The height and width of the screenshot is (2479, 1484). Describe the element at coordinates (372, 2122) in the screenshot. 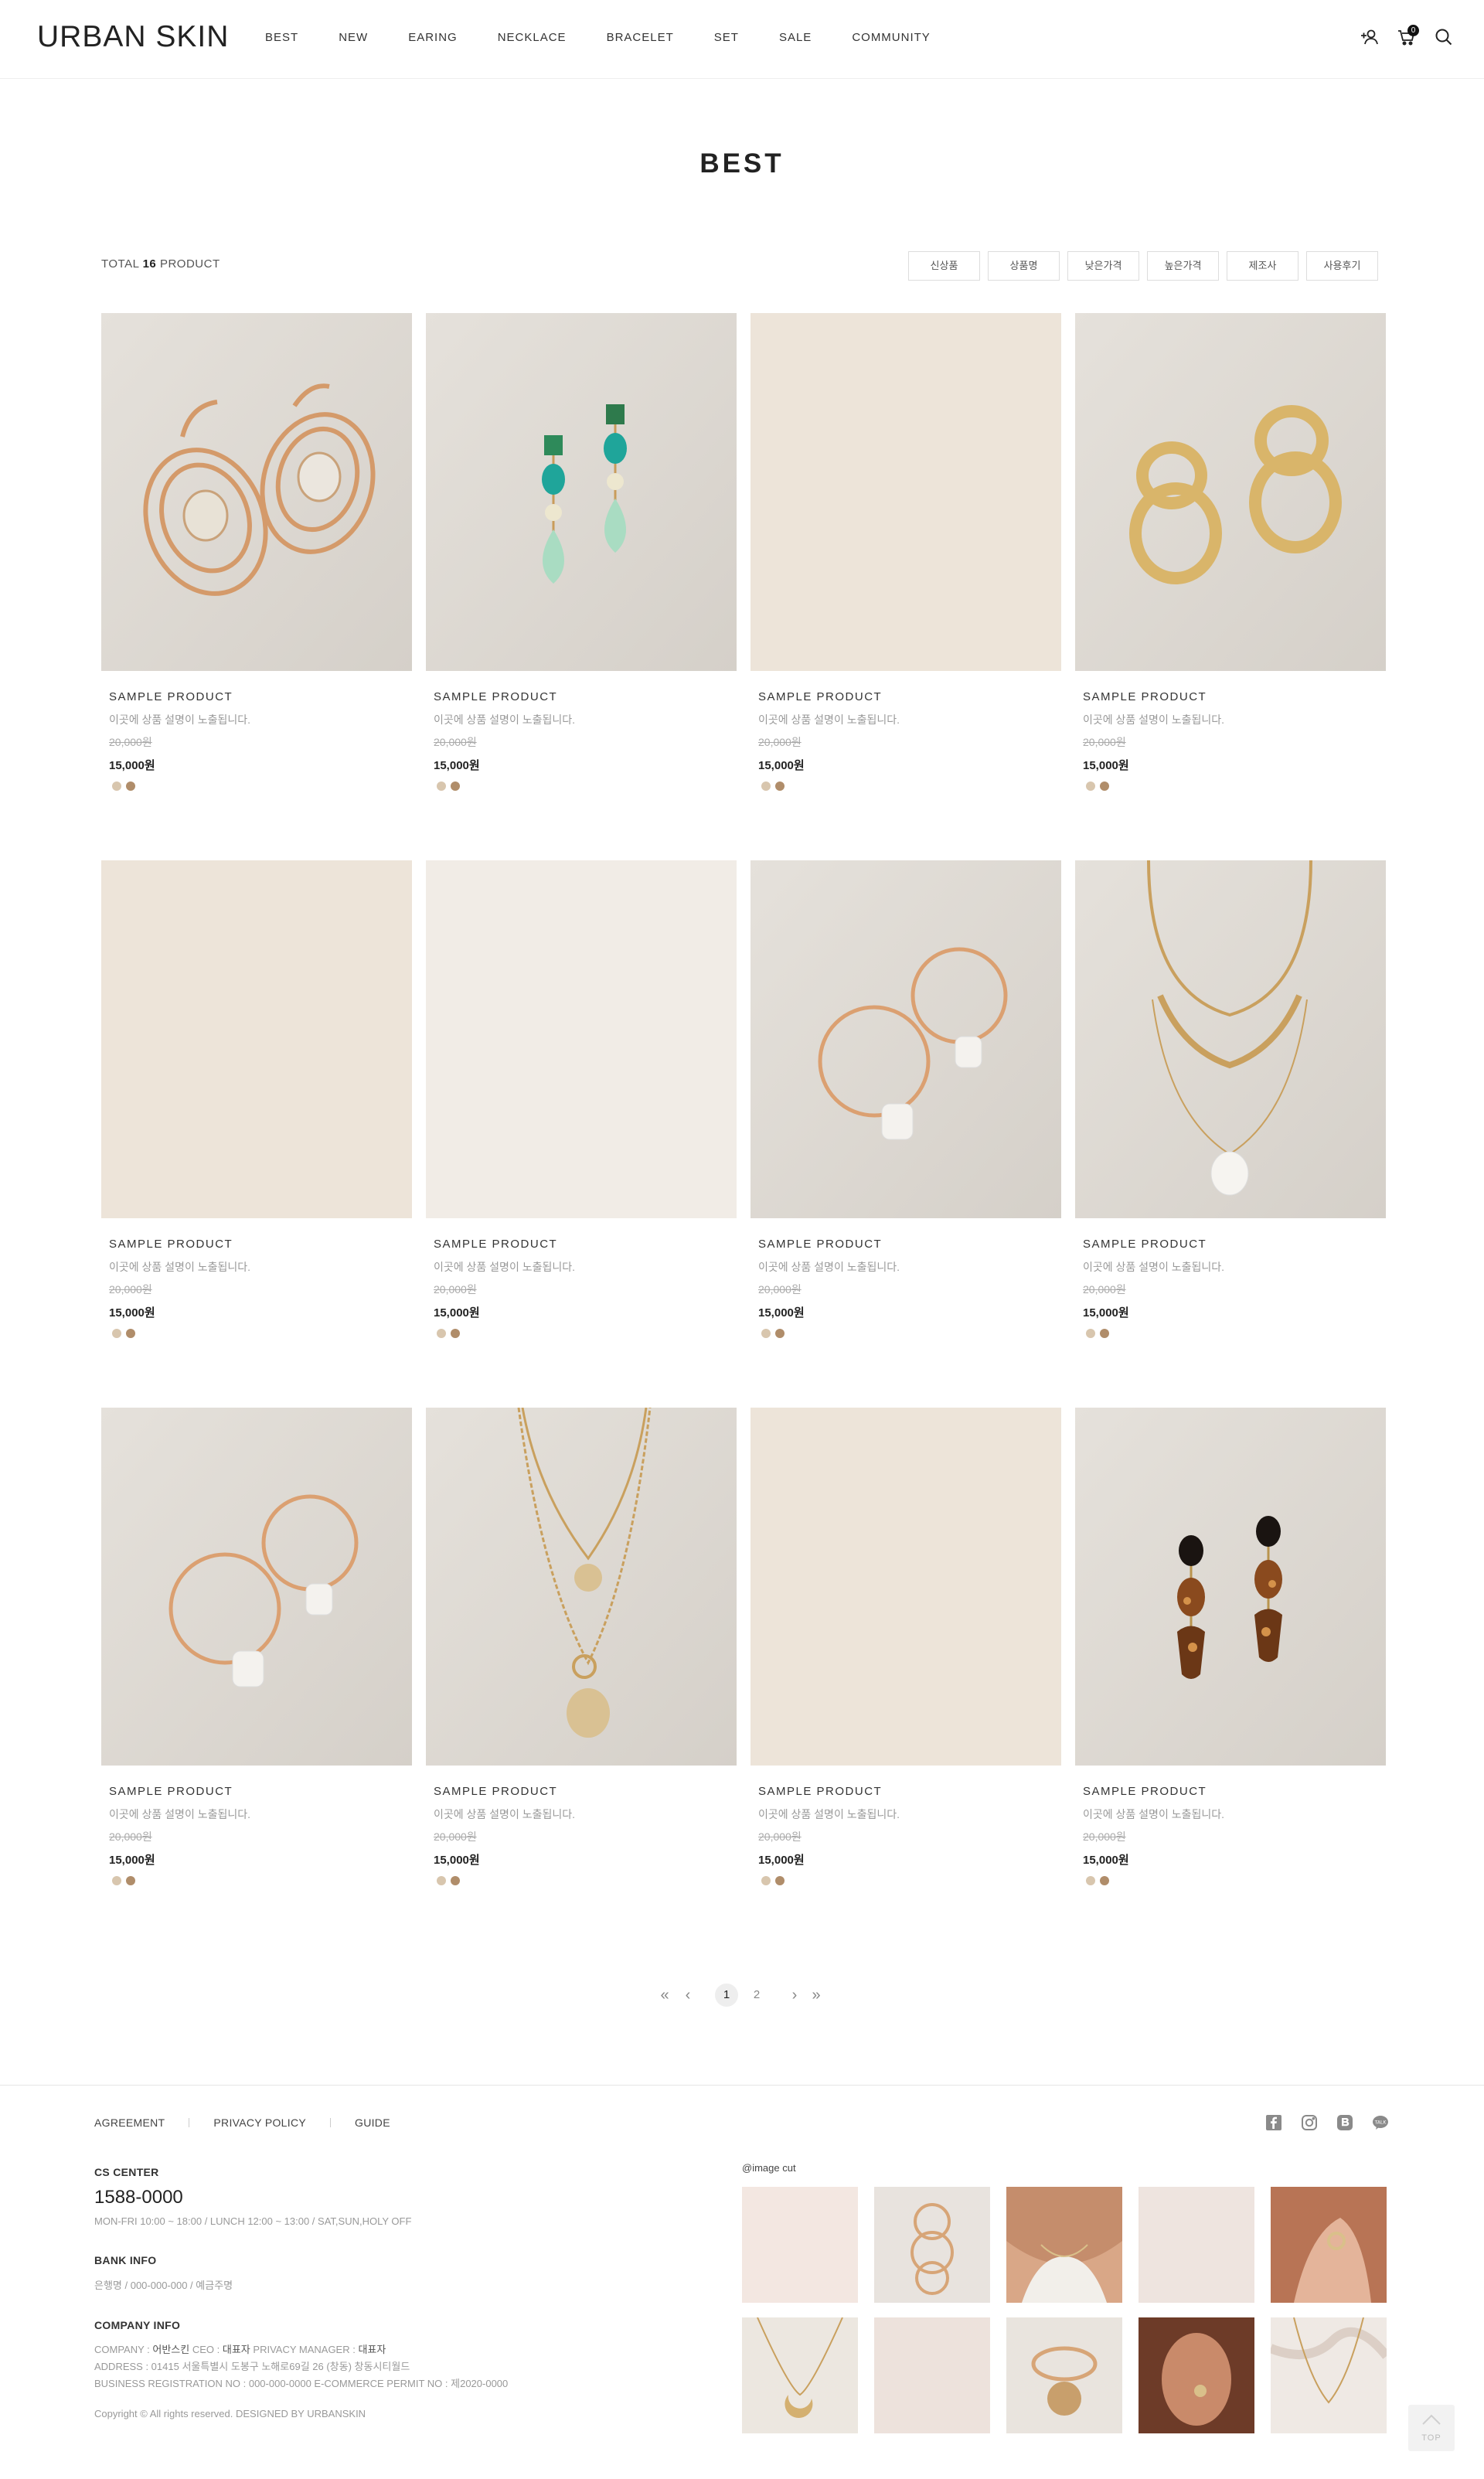

I see `guide-link: GUIDE` at that location.